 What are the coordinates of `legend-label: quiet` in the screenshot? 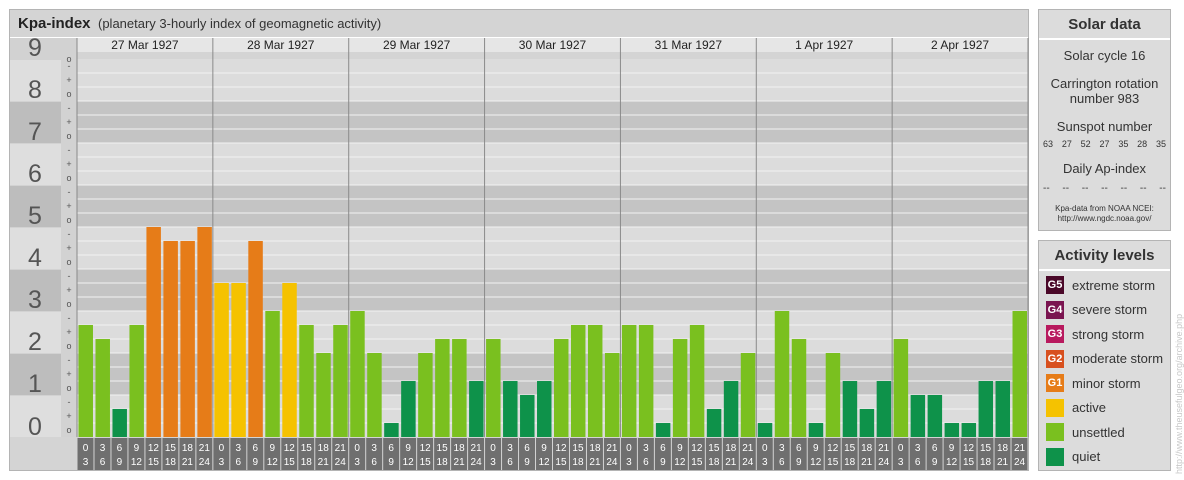 It's located at (1086, 456).